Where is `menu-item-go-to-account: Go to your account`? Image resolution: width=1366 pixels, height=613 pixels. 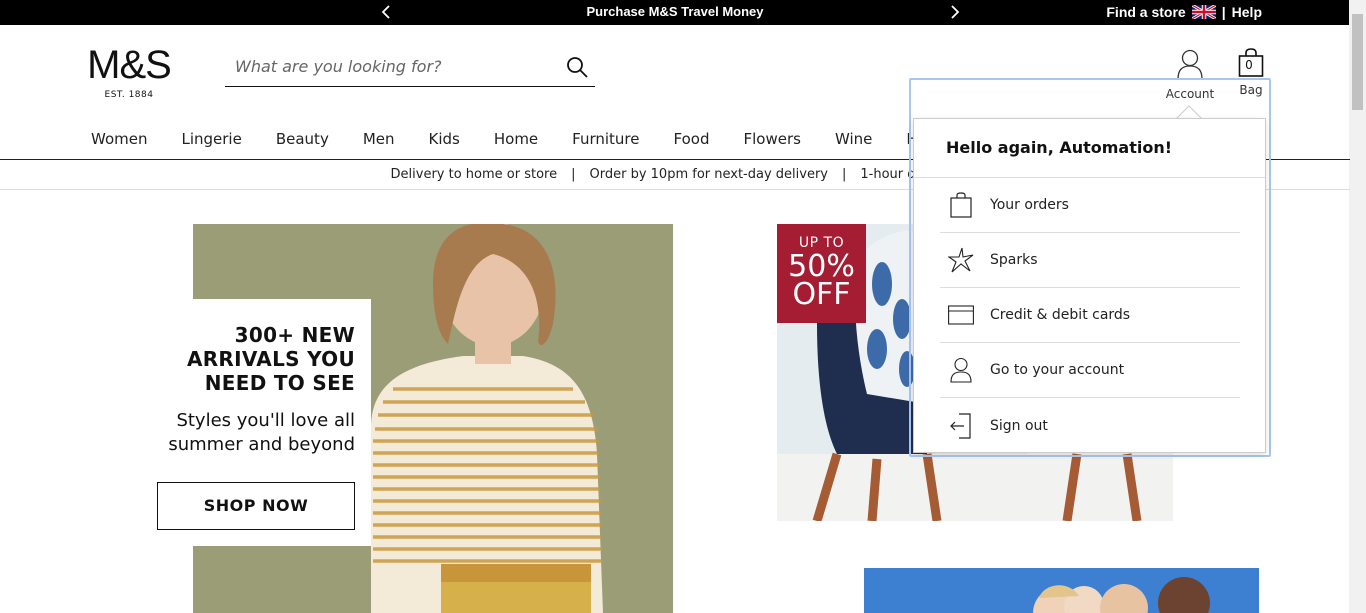
menu-item-go-to-account: Go to your account is located at coordinates (1090, 370).